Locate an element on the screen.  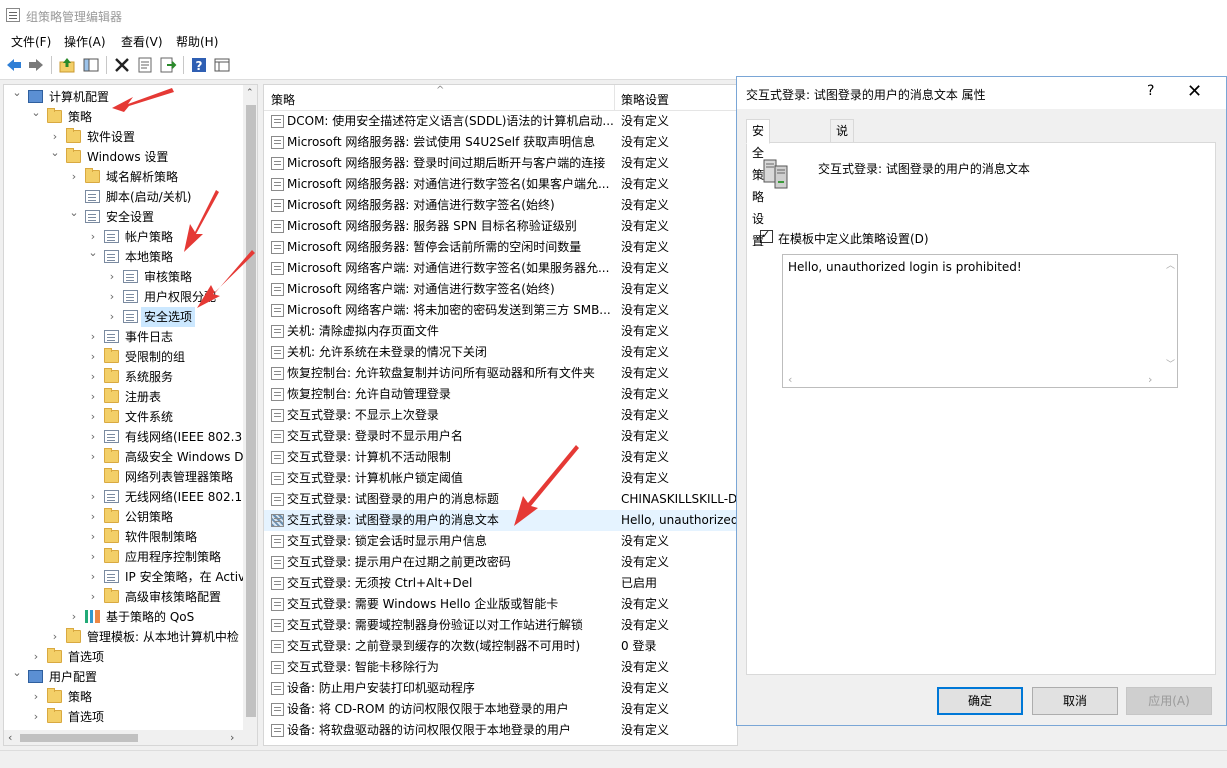
status-bar is located at coordinates (613, 759).